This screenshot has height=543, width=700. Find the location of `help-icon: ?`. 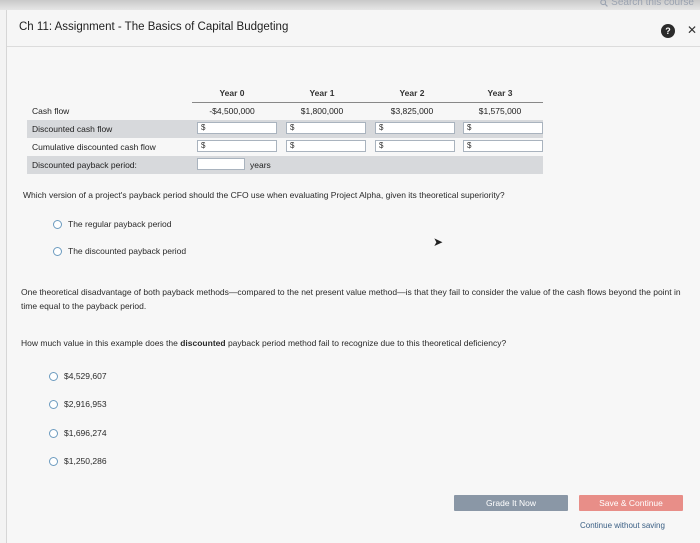

help-icon: ? is located at coordinates (668, 31).